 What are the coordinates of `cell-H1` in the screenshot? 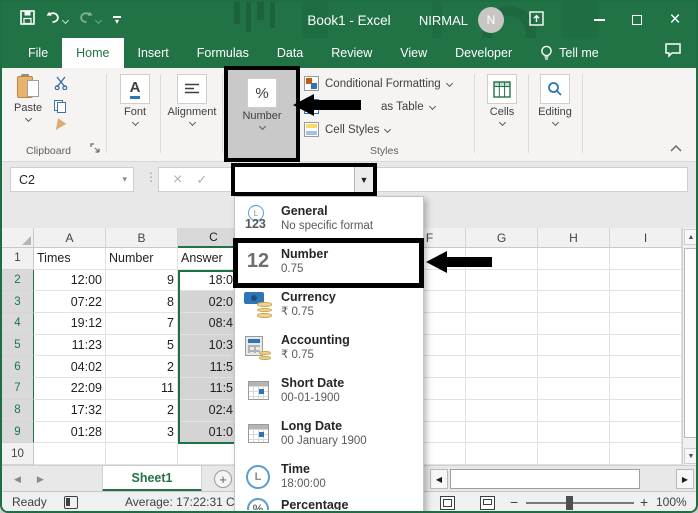 It's located at (574, 259).